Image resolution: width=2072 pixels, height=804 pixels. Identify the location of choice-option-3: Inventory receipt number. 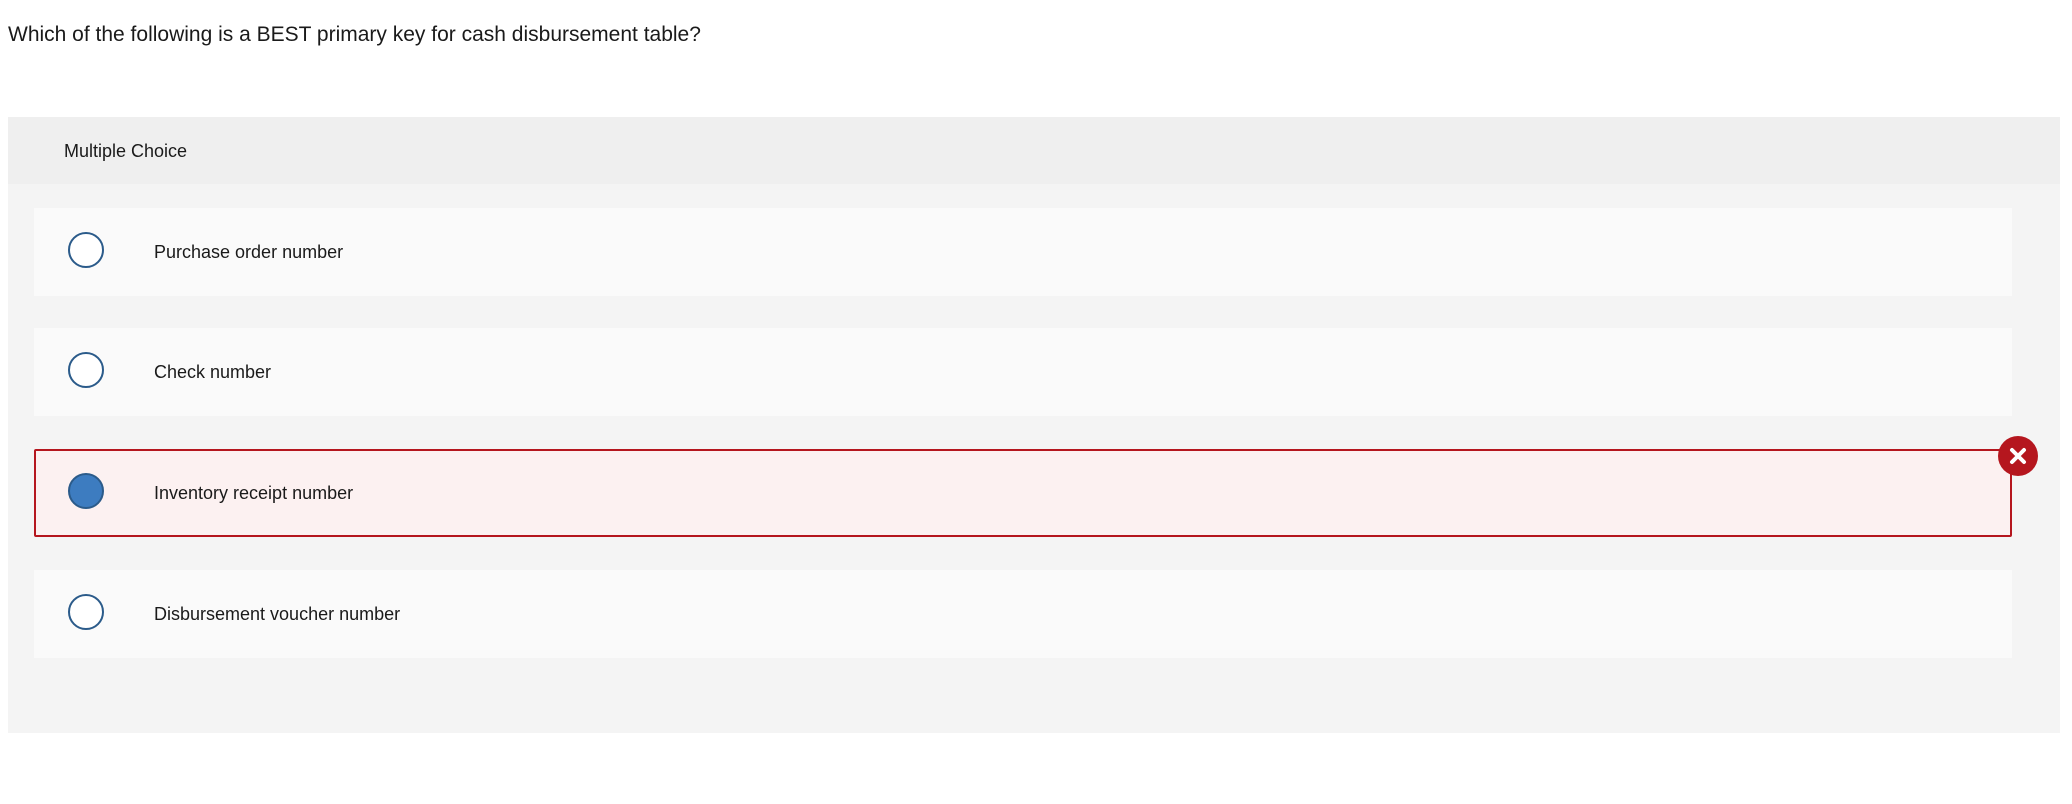
(1023, 493).